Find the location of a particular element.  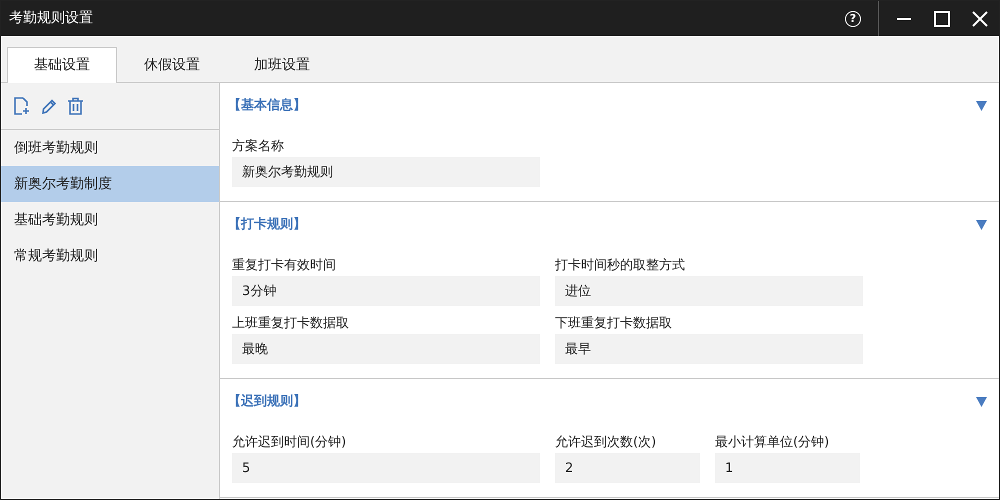

input-field: 5 is located at coordinates (386, 468).